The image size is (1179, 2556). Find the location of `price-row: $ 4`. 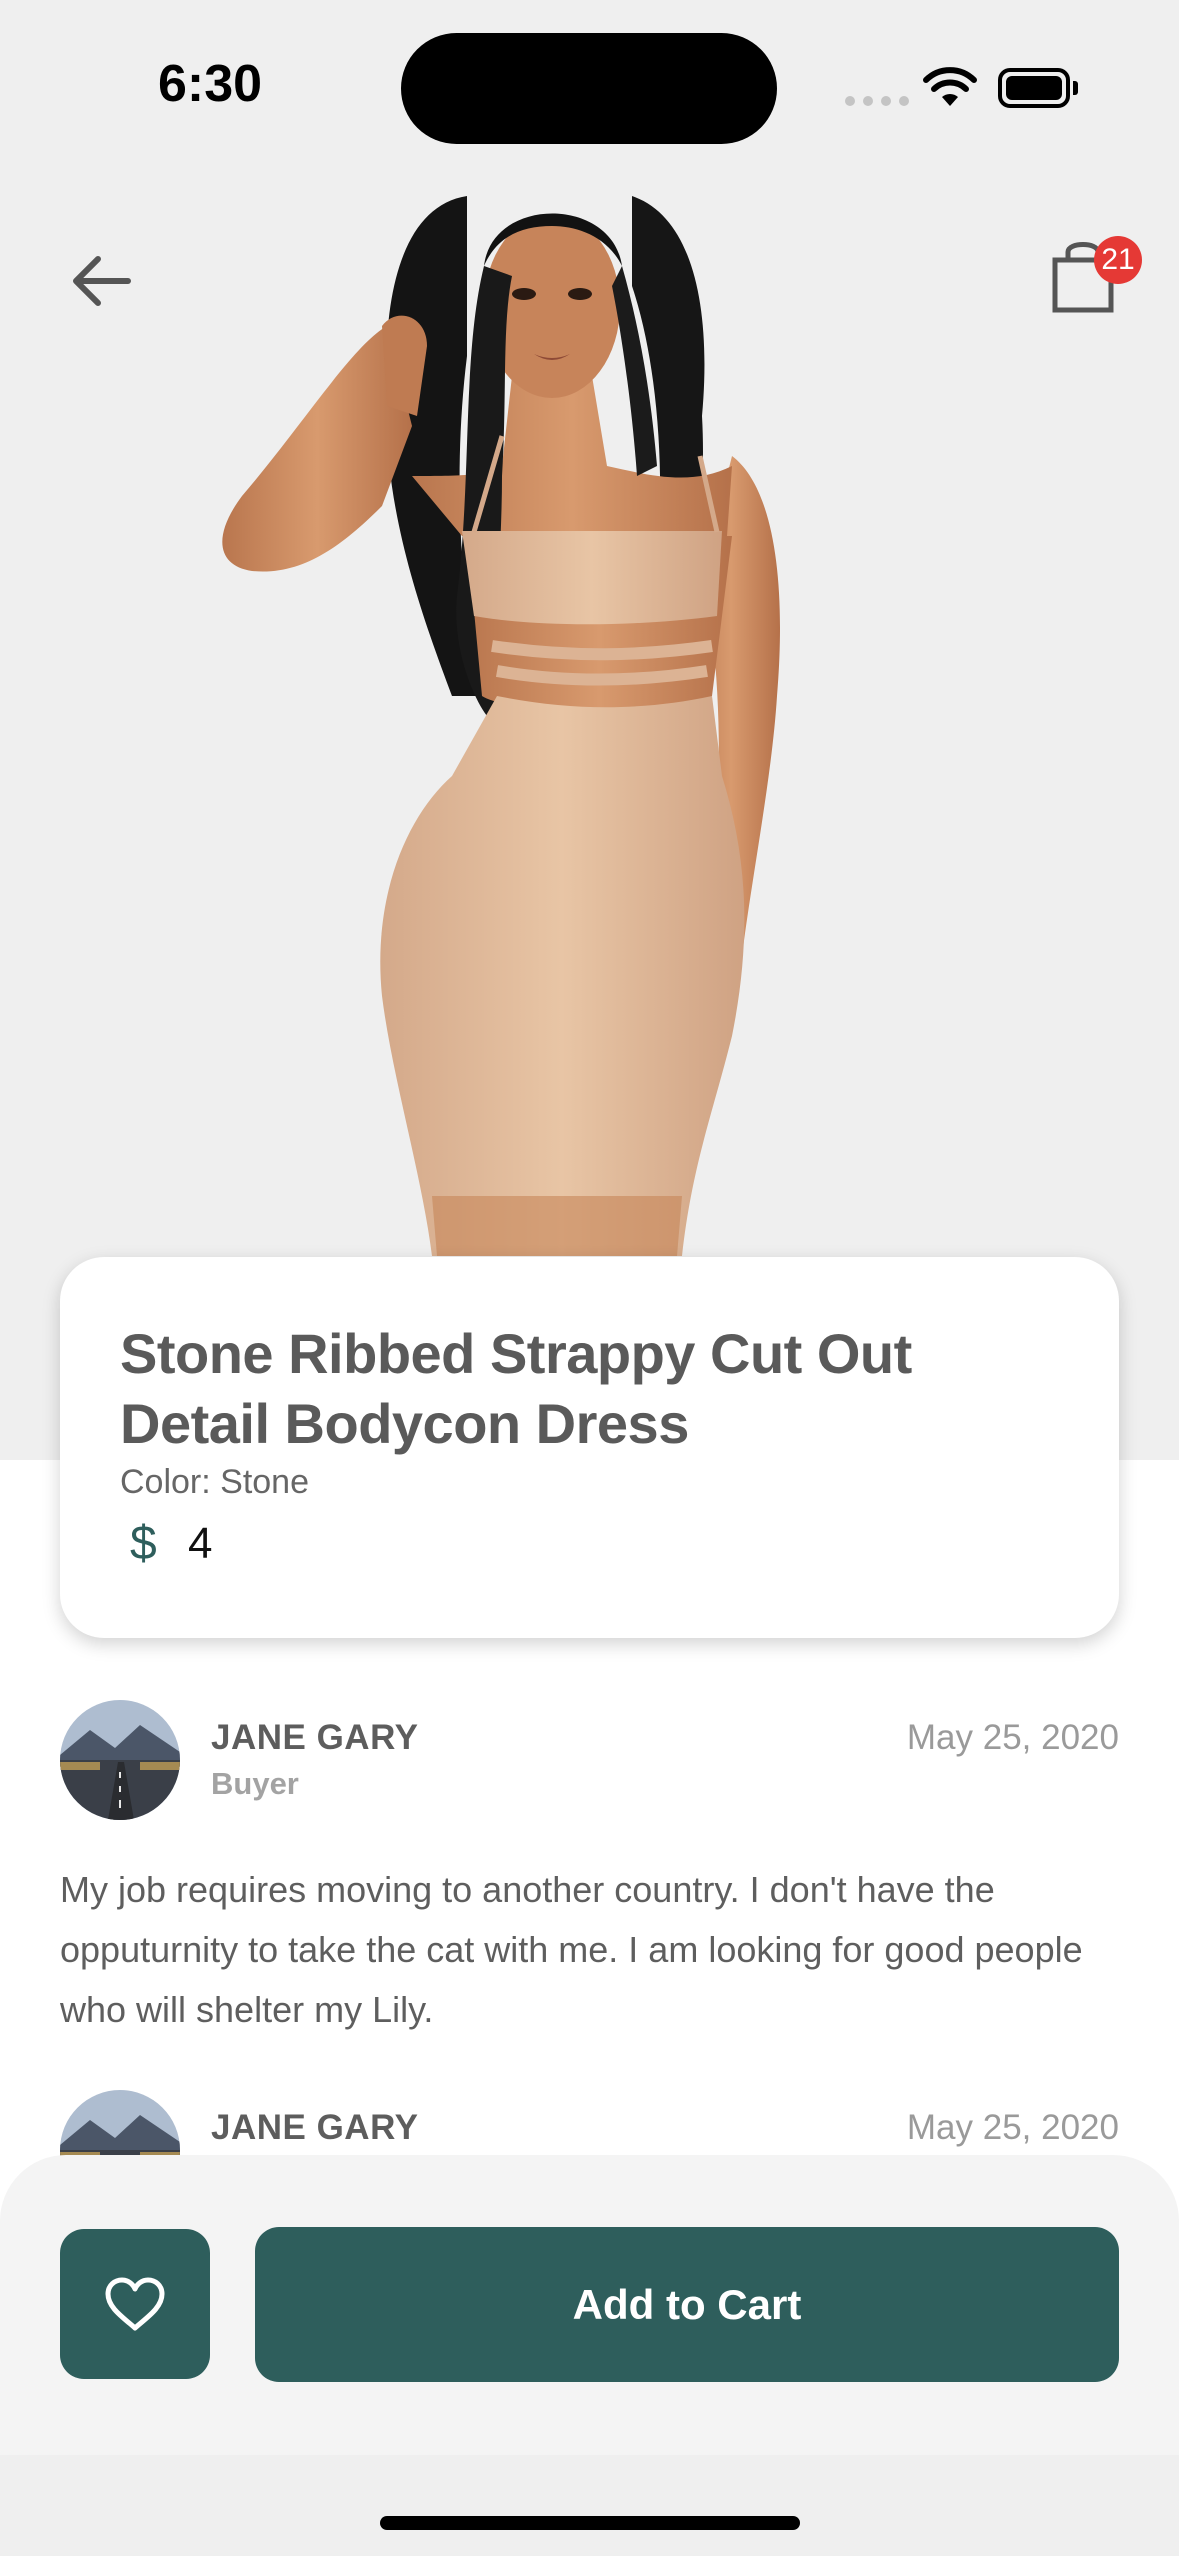

price-row: $ 4 is located at coordinates (594, 1543).